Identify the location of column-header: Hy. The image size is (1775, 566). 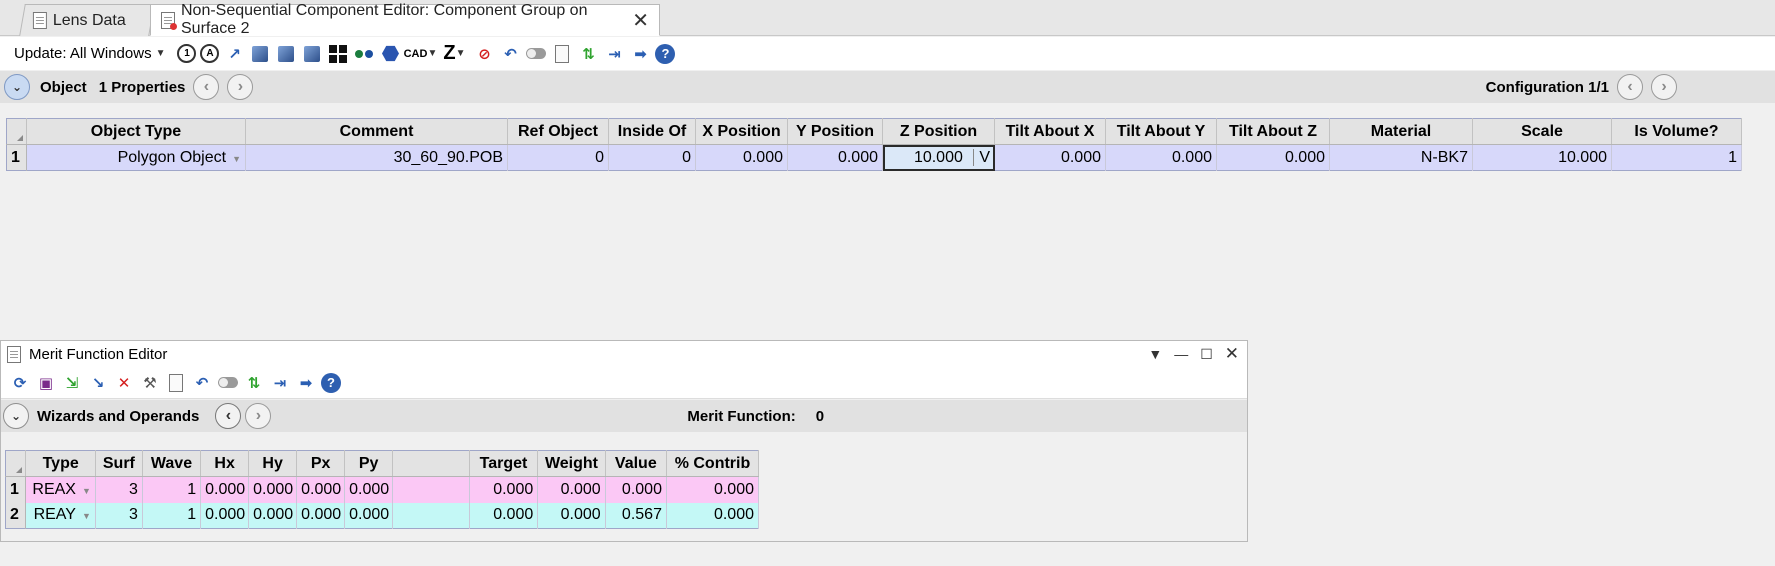
(273, 463).